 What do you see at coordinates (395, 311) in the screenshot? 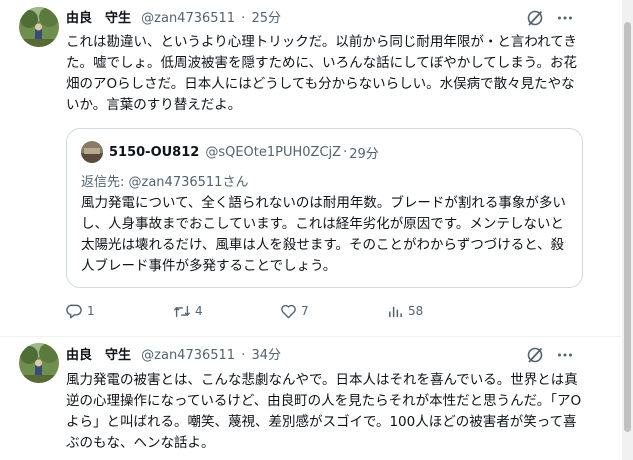
I see `views-icon` at bounding box center [395, 311].